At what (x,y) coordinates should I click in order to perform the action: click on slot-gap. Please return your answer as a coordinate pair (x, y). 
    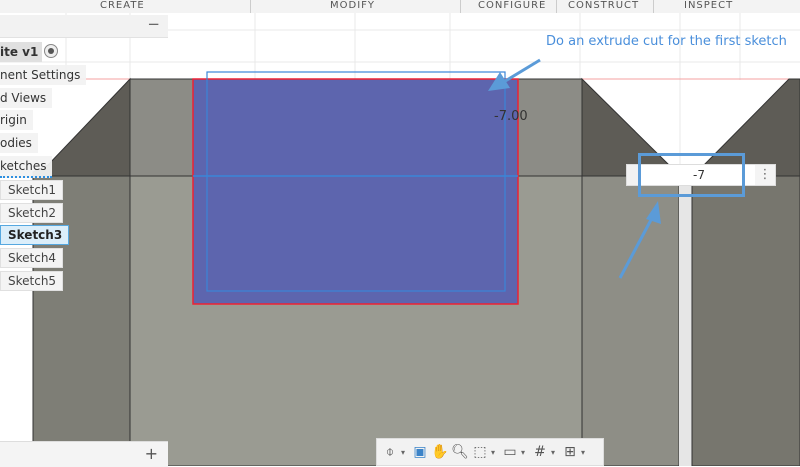
    Looking at the image, I should click on (685, 321).